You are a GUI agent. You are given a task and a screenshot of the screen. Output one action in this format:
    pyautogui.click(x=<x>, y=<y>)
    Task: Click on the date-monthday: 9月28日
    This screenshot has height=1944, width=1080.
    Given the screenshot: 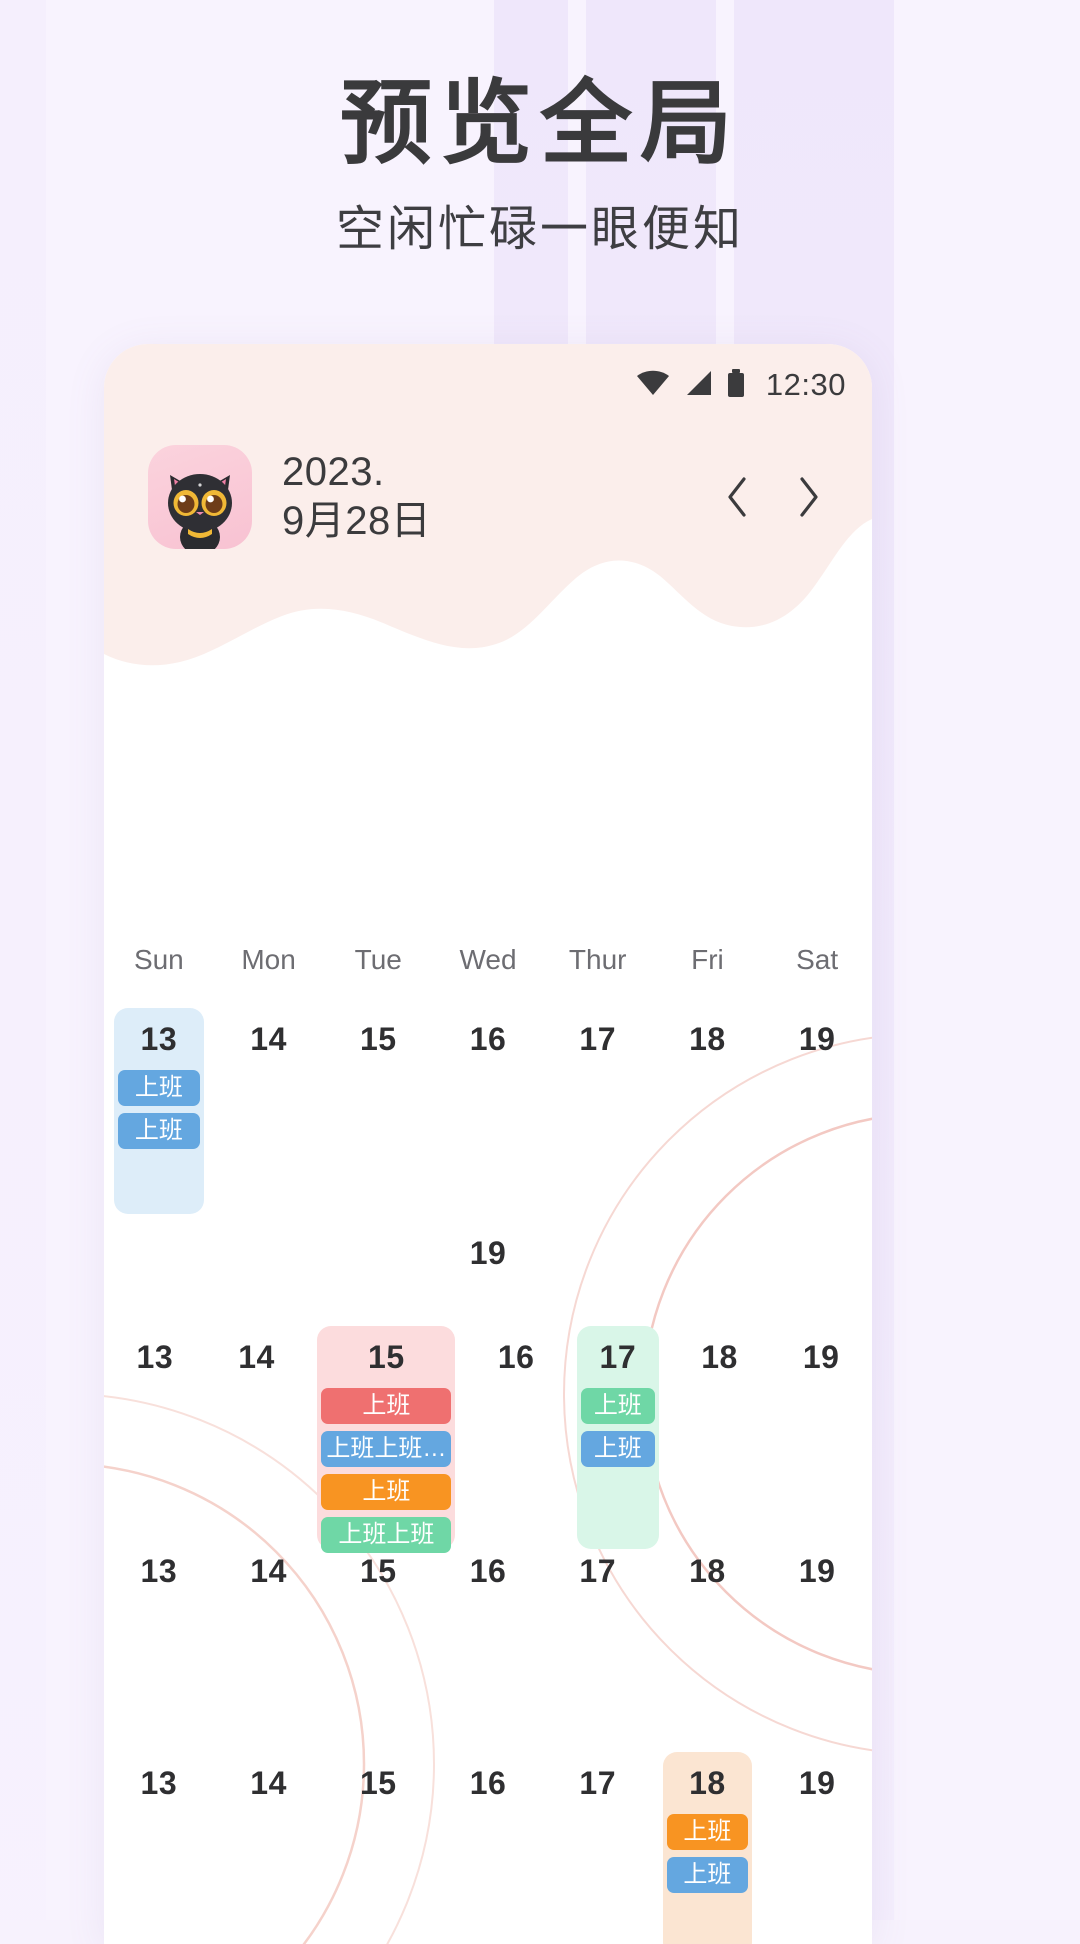 What is the action you would take?
    pyautogui.click(x=357, y=521)
    